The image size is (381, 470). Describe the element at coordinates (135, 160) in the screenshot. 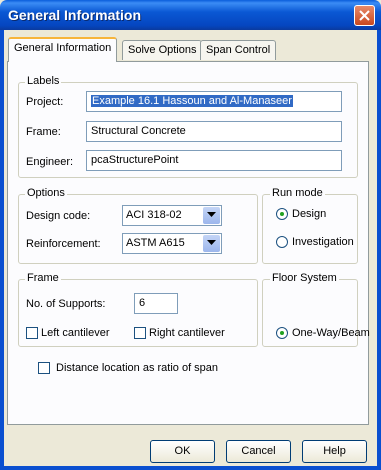

I see `engineer-value: pcaStructurePoint` at that location.